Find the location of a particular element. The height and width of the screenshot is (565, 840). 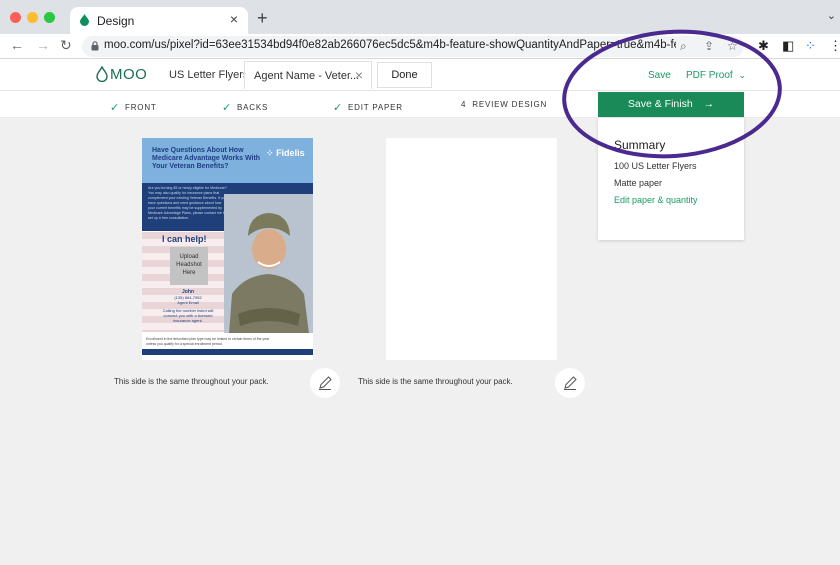

forward-arrow-icon: → is located at coordinates (43, 45).